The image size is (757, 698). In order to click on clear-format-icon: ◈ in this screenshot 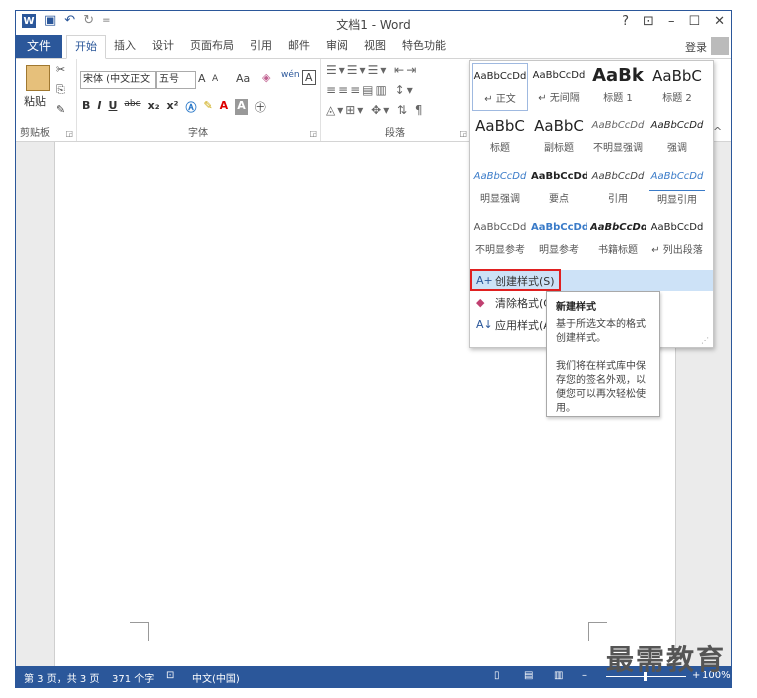, I will do `click(266, 77)`.